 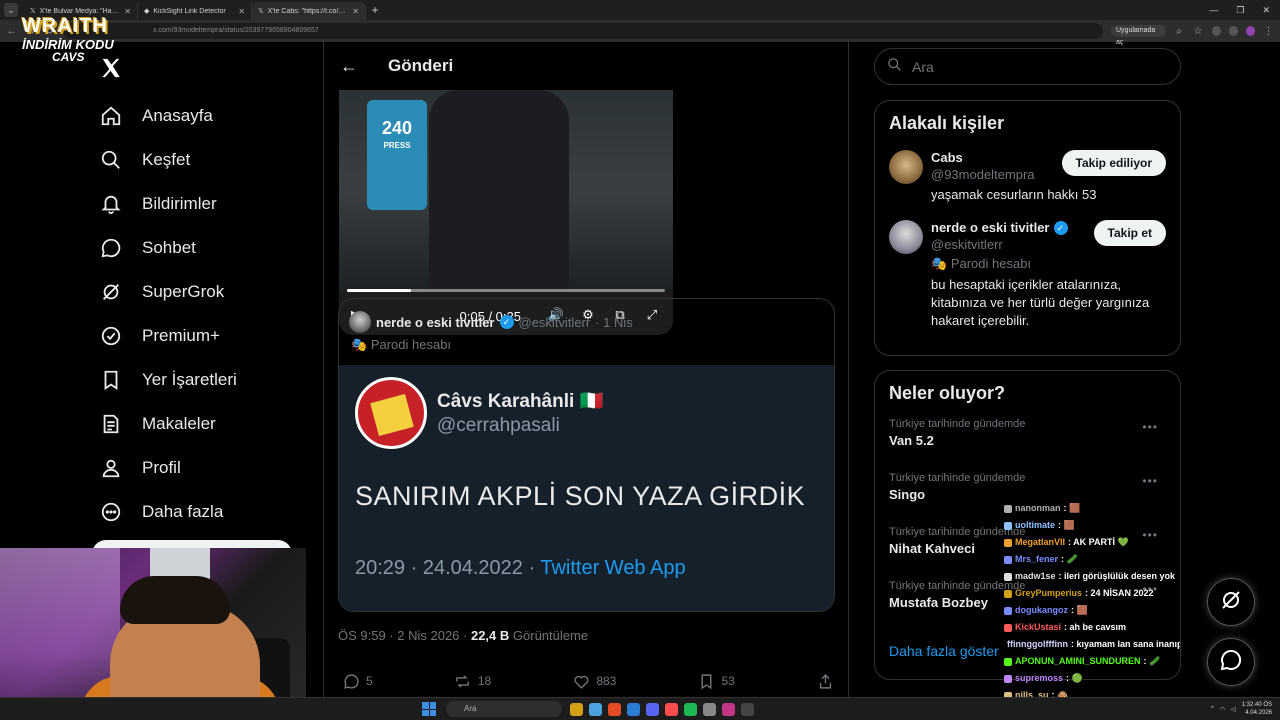 What do you see at coordinates (614, 709) in the screenshot?
I see `chrome-icon` at bounding box center [614, 709].